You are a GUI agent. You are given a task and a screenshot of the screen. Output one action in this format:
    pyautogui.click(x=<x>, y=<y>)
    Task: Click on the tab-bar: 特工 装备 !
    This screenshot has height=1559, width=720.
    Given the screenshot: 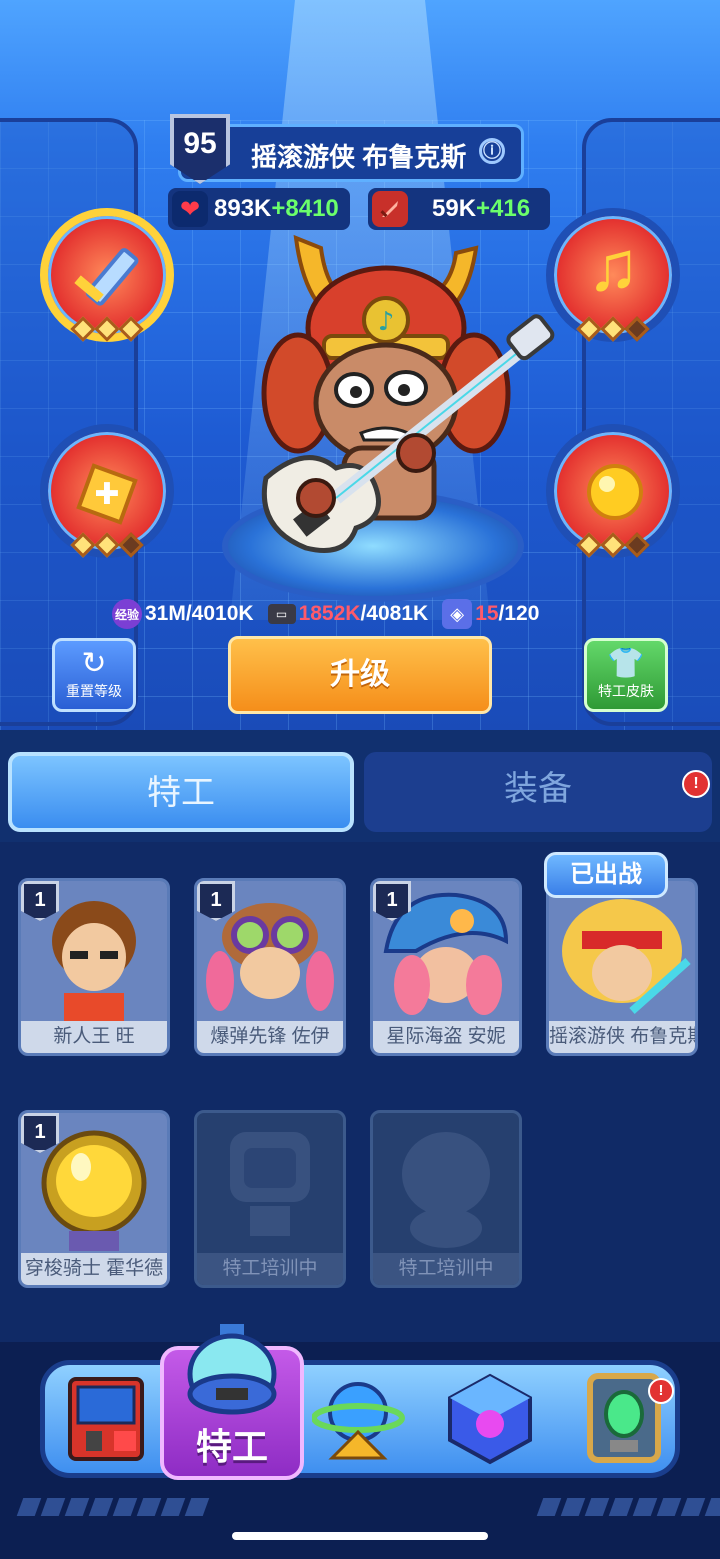 What is the action you would take?
    pyautogui.click(x=360, y=786)
    